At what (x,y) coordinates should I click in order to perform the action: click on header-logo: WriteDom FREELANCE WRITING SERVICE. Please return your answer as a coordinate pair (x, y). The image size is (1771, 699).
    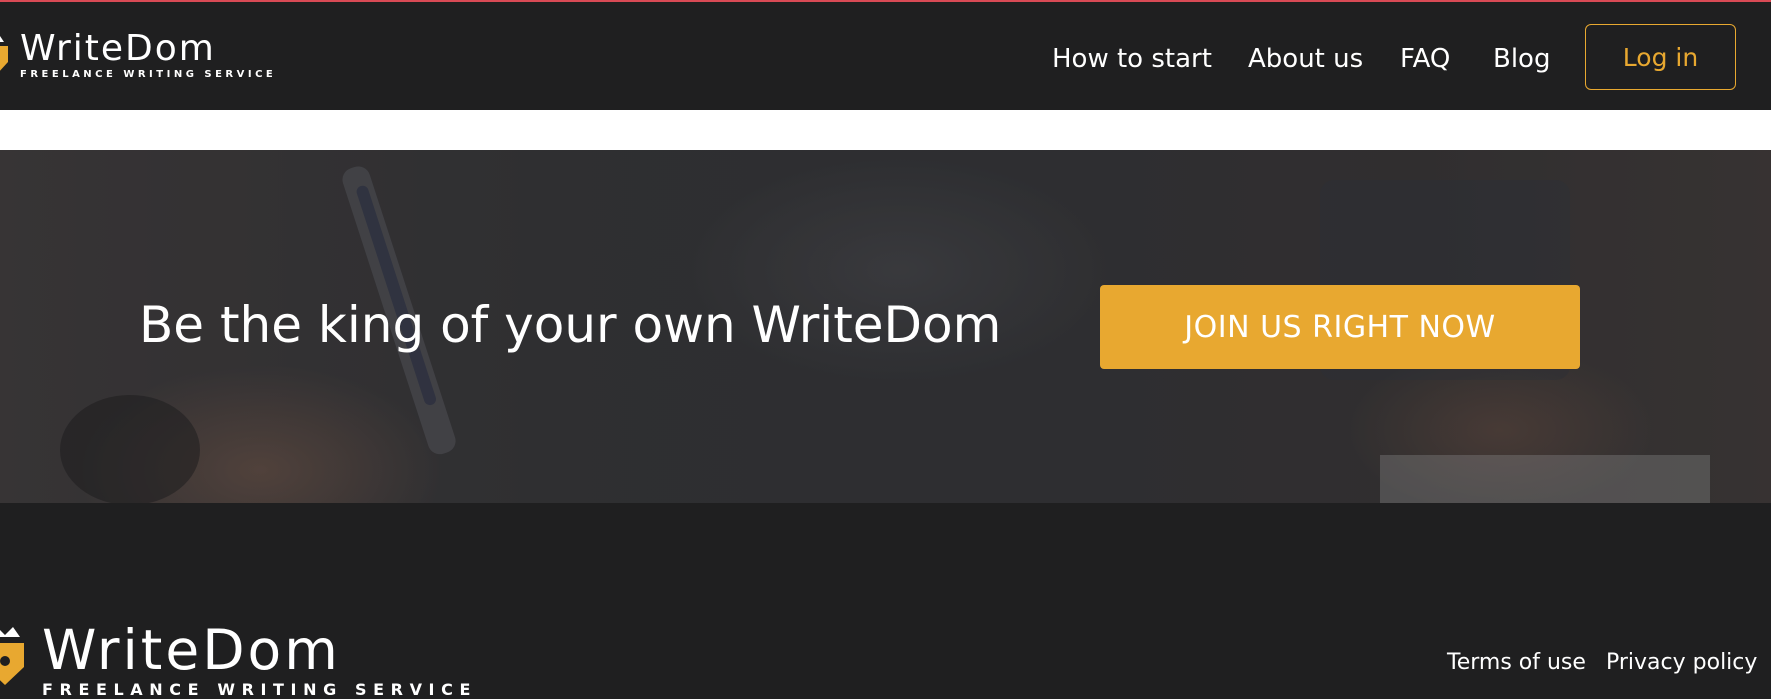
    Looking at the image, I should click on (136, 58).